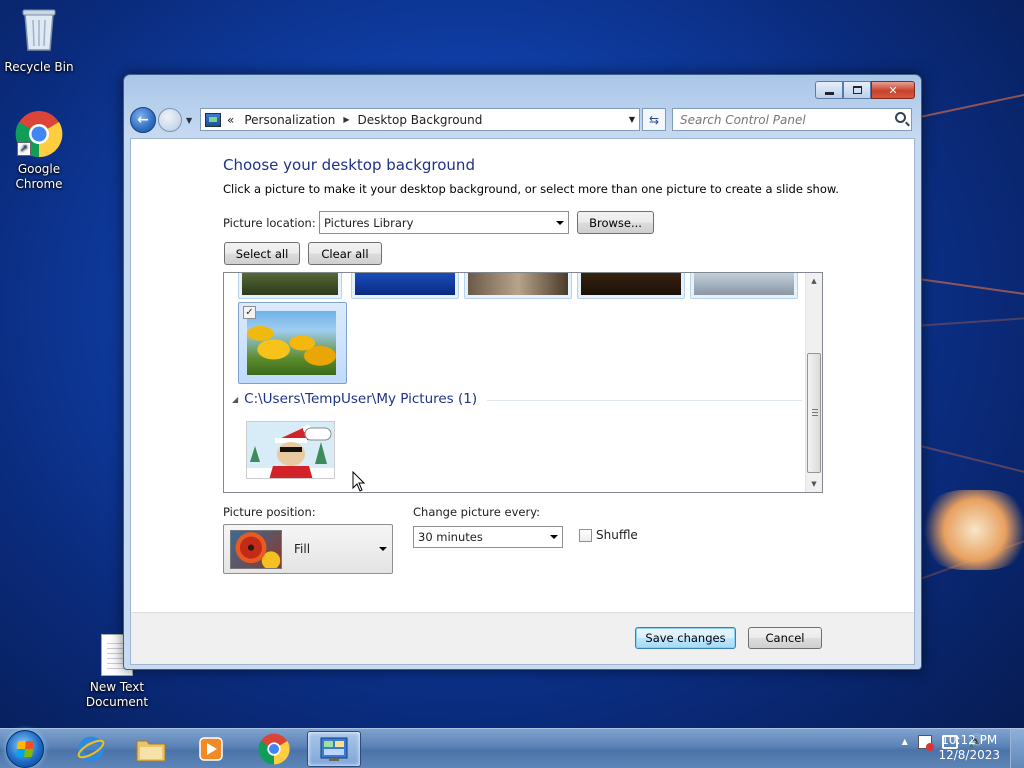 This screenshot has width=1024, height=768. I want to click on folder-icon, so click(151, 751).